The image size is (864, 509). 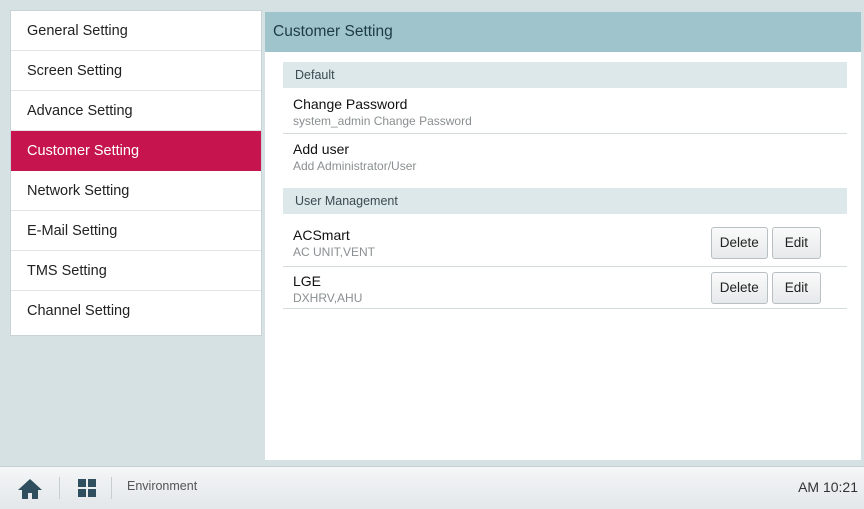 What do you see at coordinates (87, 488) in the screenshot?
I see `grid-icon` at bounding box center [87, 488].